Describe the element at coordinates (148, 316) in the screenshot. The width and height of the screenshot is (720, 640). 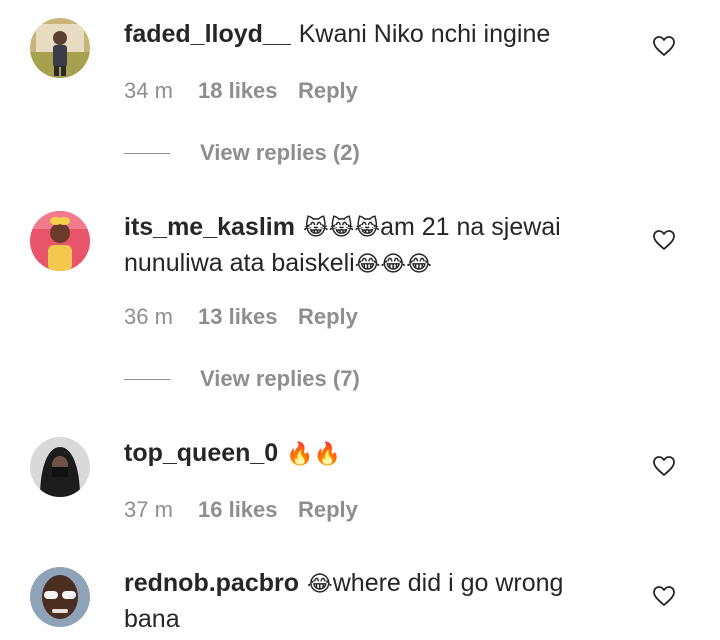
I see `comment-time: 36 m` at that location.